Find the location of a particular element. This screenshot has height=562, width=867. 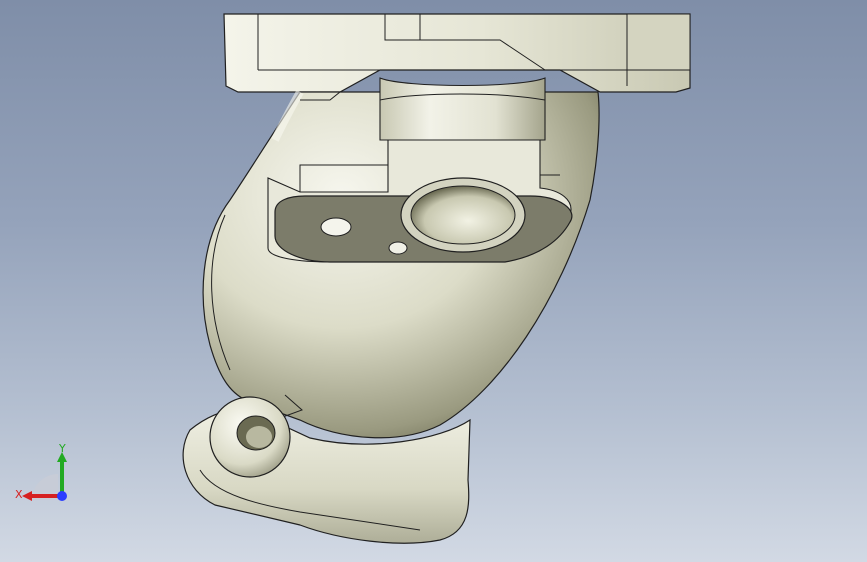

top-flange is located at coordinates (457, 53).